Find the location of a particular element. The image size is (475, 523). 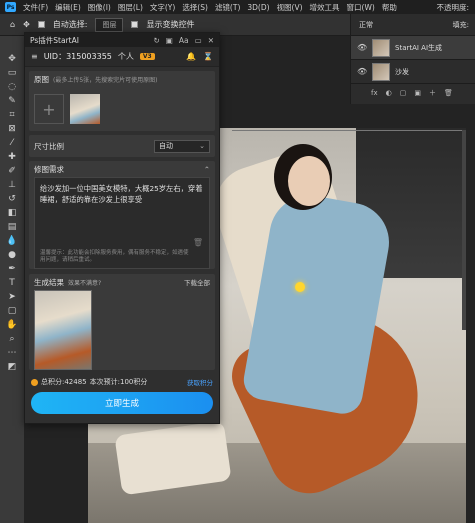

layer-row: 👁 沙发 is located at coordinates (413, 72).